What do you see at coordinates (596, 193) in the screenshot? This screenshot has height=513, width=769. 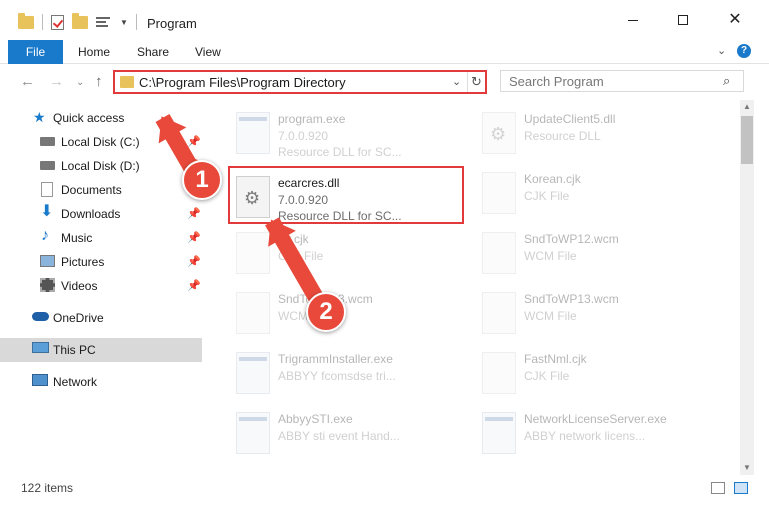 I see `file-tile: Korean.cjk CJK File` at bounding box center [596, 193].